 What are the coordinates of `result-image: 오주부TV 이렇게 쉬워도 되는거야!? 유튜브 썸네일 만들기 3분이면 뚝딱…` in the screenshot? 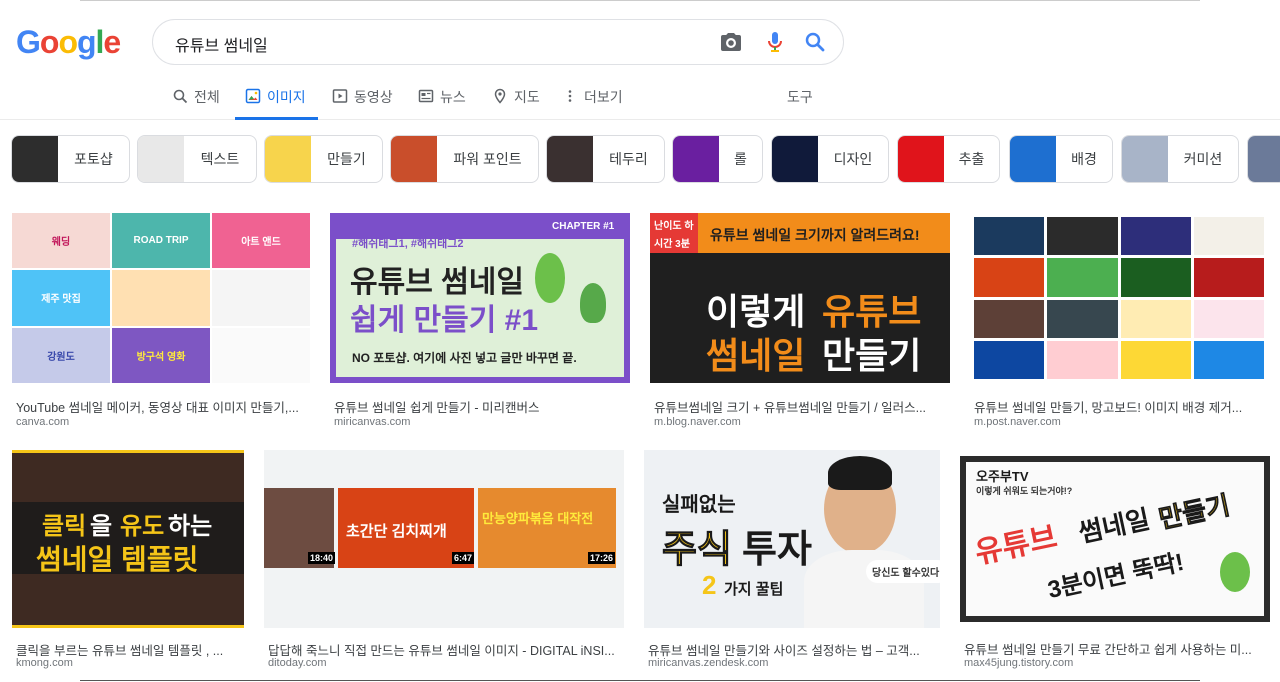 It's located at (1115, 539).